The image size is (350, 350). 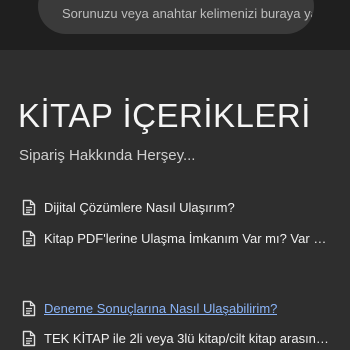 I want to click on article-link-dijital-cozumler: Dijital Çözümlere Nasıl Ulaşırım?, so click(x=128, y=207).